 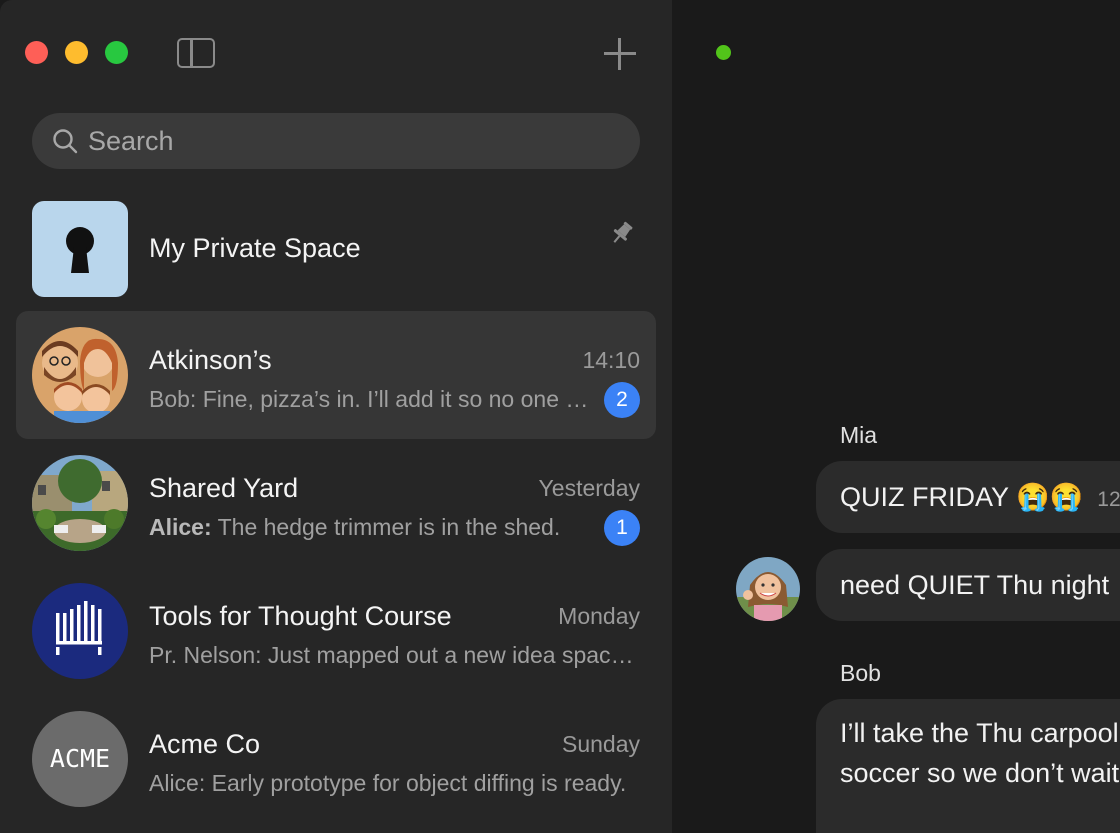 What do you see at coordinates (76, 52) in the screenshot?
I see `minimize-window-button` at bounding box center [76, 52].